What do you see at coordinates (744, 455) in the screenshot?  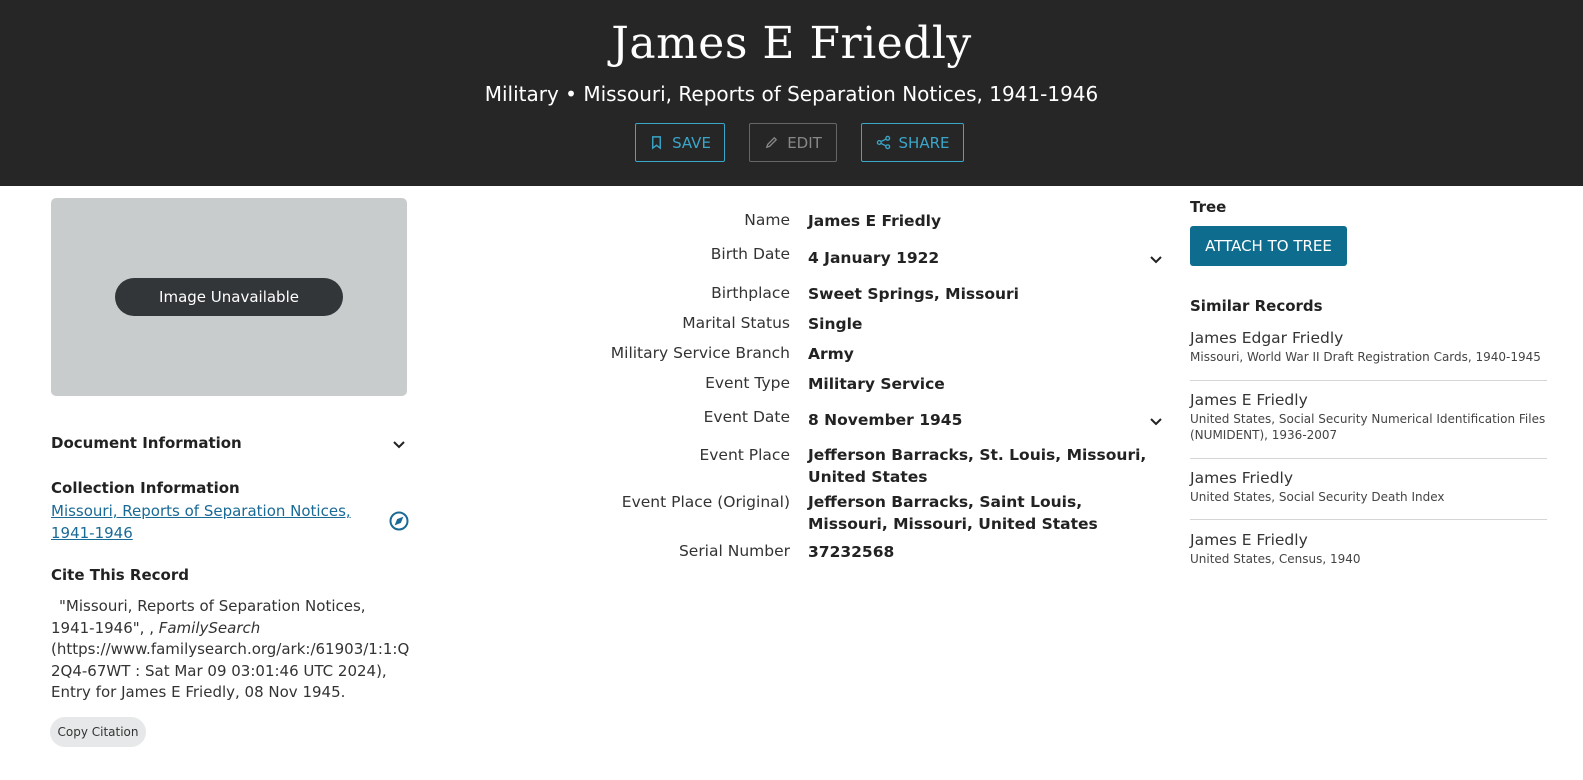 I see `fact-label: Event Place` at bounding box center [744, 455].